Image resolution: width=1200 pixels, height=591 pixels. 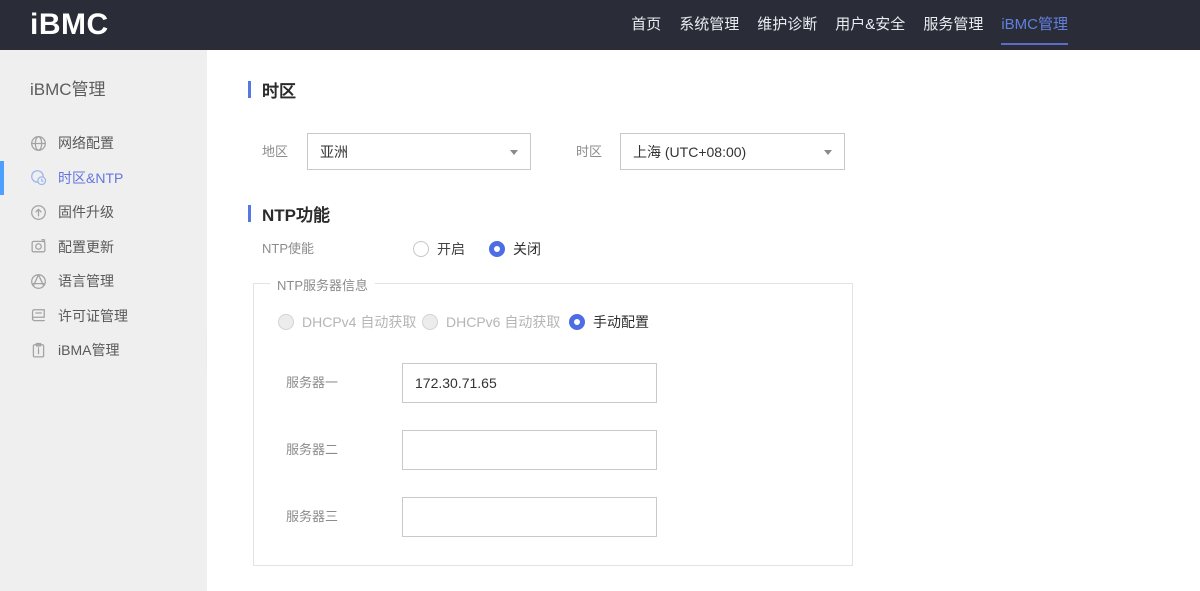 I want to click on nav-item-home: 首页, so click(x=646, y=25).